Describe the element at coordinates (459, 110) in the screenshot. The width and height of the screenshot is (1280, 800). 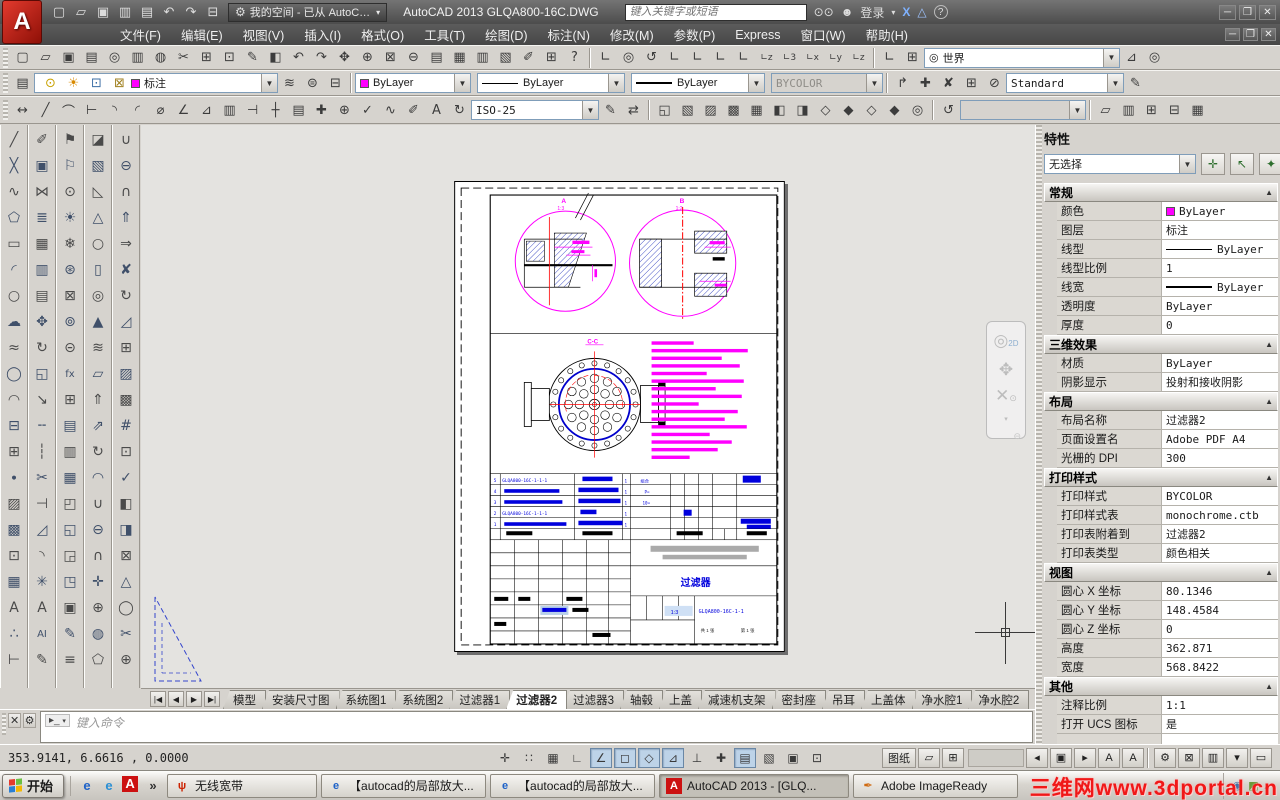
I see `dim-update-icon: ↻` at that location.